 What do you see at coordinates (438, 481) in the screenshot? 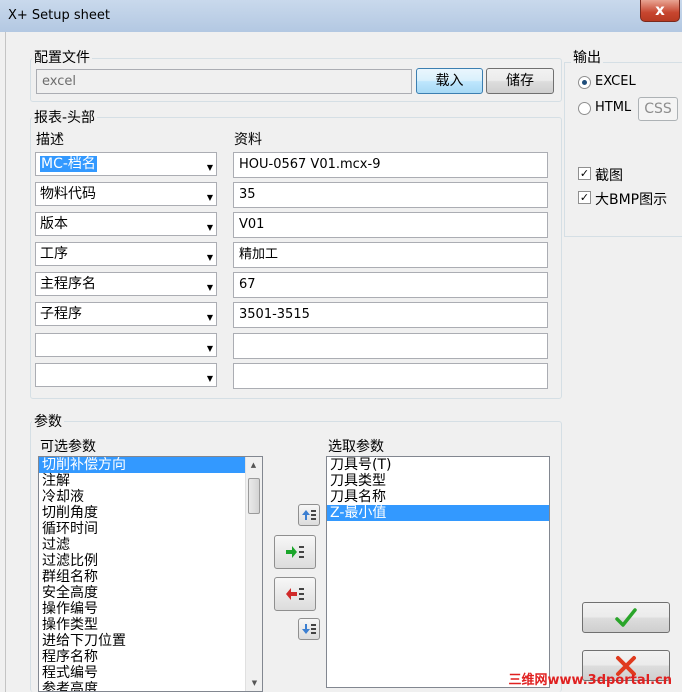
I see `selected-param-item: 刀具类型` at bounding box center [438, 481].